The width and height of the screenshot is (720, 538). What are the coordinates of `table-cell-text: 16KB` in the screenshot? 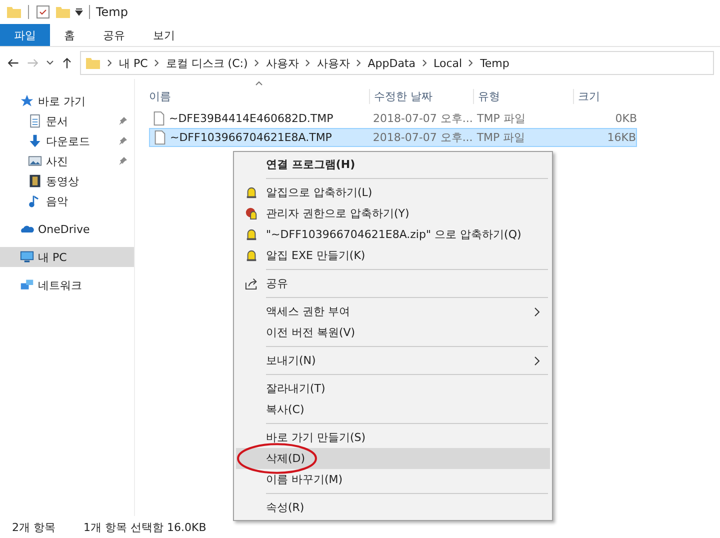 It's located at (621, 137).